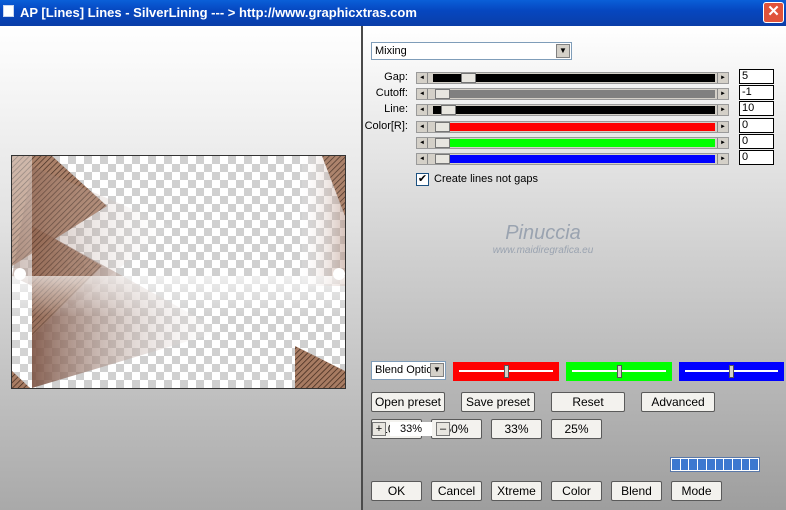  I want to click on zoom-out-button: –, so click(443, 429).